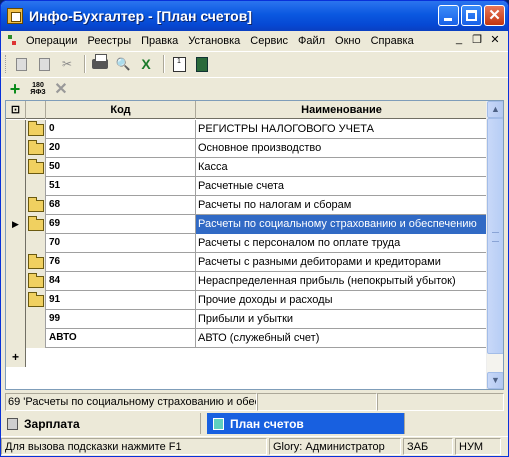 This screenshot has height=457, width=509. Describe the element at coordinates (121, 205) in the screenshot. I see `account-code-cell: 68` at that location.